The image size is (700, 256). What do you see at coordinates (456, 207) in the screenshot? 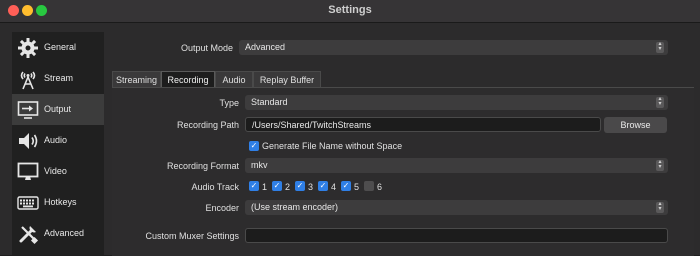
I see `encoder-select: (Use stream encoder) ▴ ▾` at bounding box center [456, 207].